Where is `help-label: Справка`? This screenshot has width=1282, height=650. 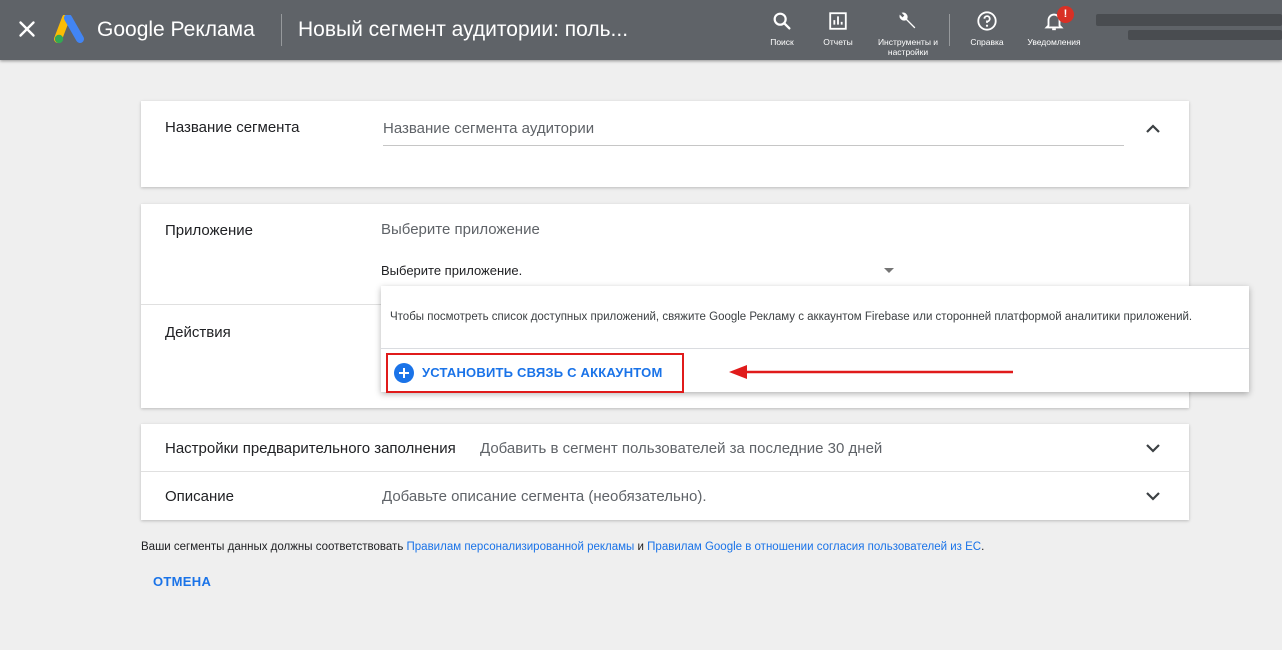 help-label: Справка is located at coordinates (987, 42).